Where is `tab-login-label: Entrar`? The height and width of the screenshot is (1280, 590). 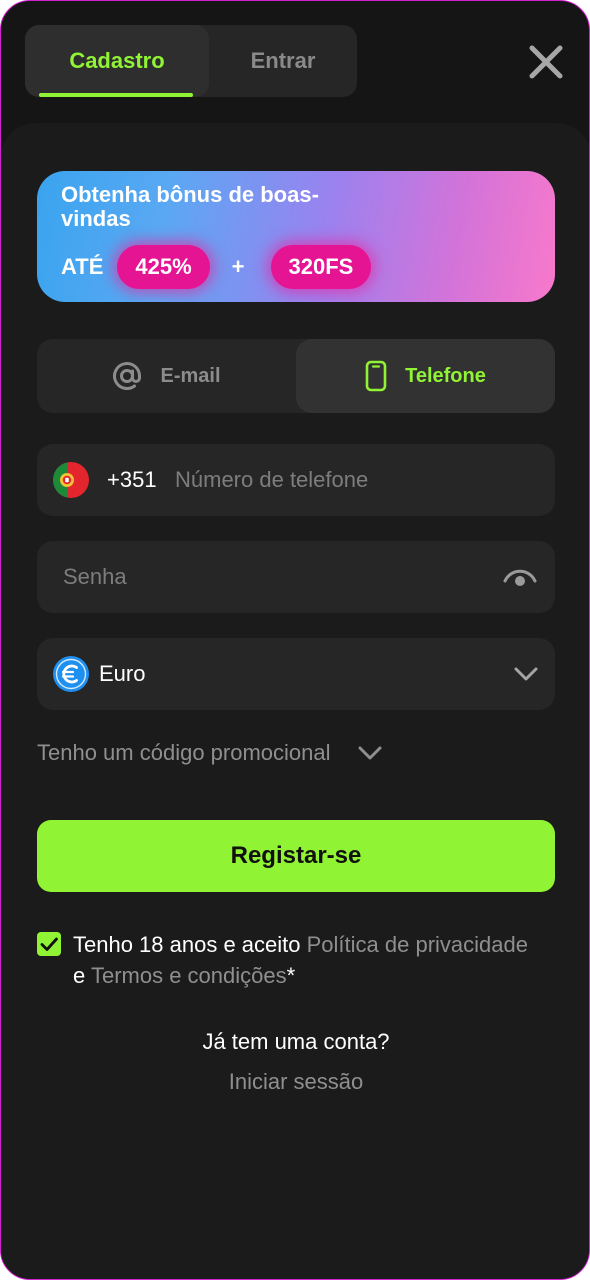 tab-login-label: Entrar is located at coordinates (283, 60).